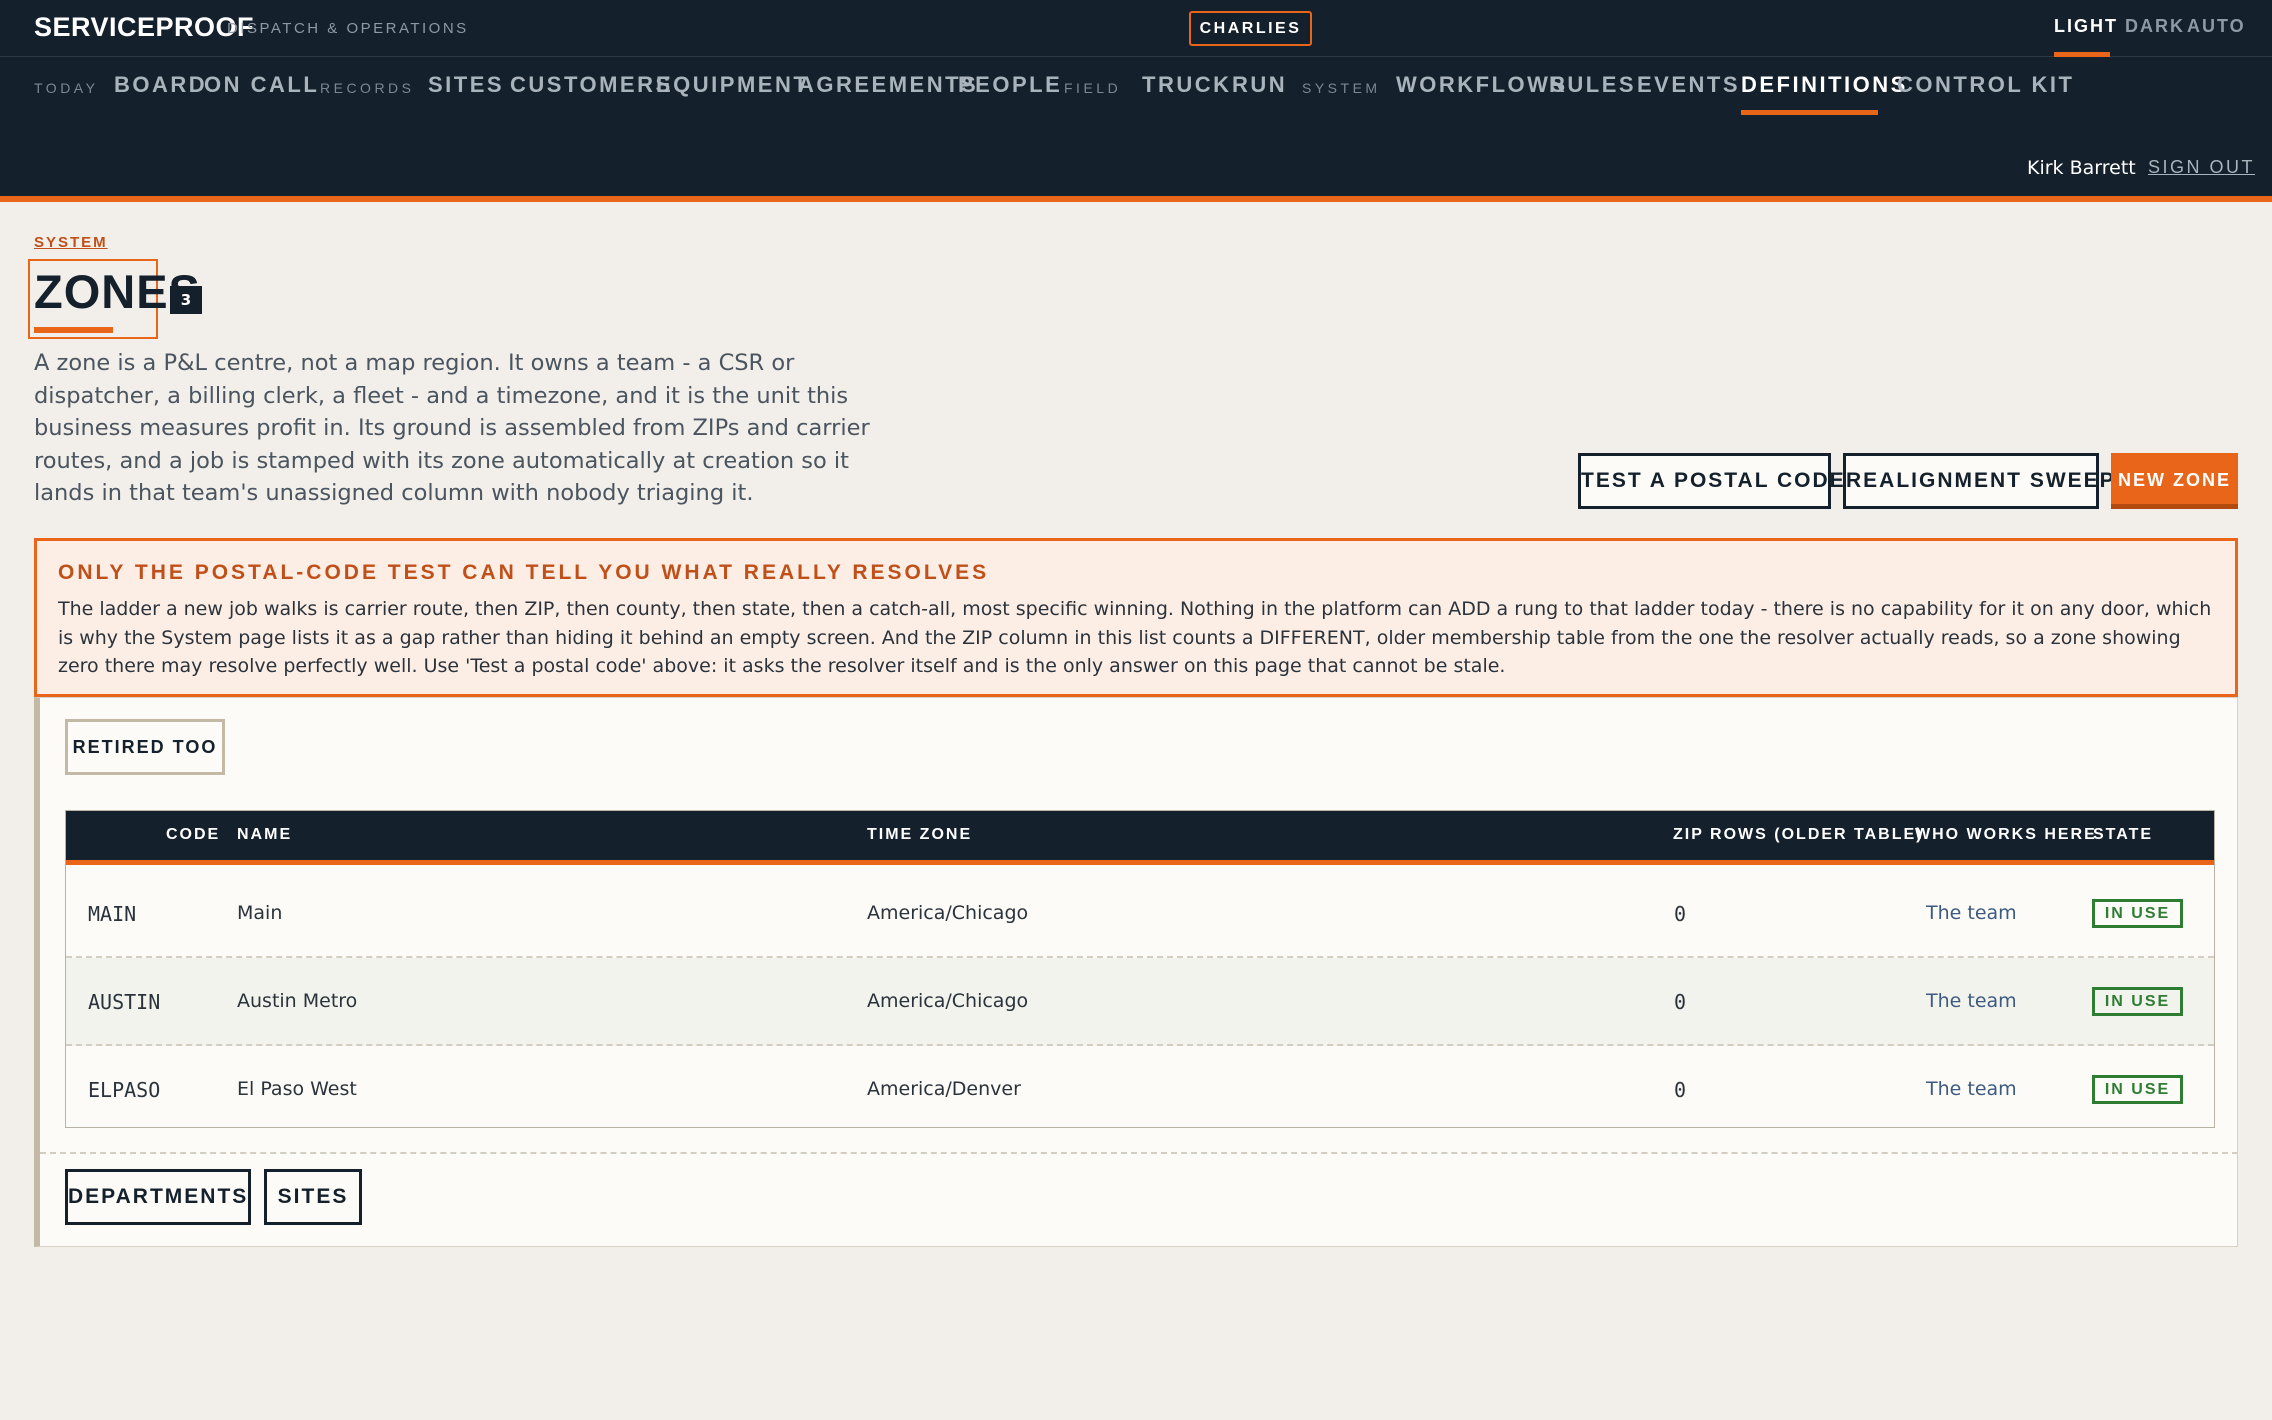 This screenshot has height=1420, width=2272. I want to click on nav-item-agreements: AGREEMENTS, so click(888, 85).